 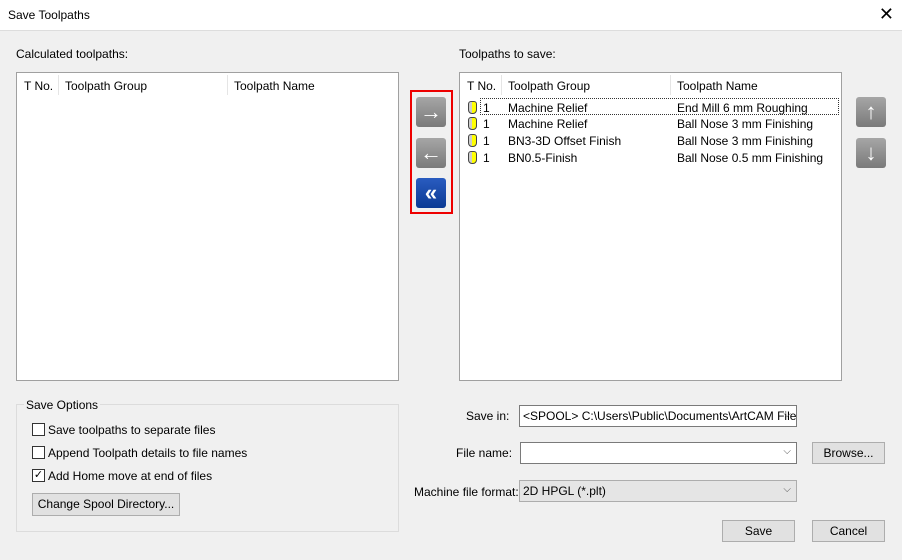 I want to click on to-save-label: Toolpaths to save:, so click(x=507, y=54).